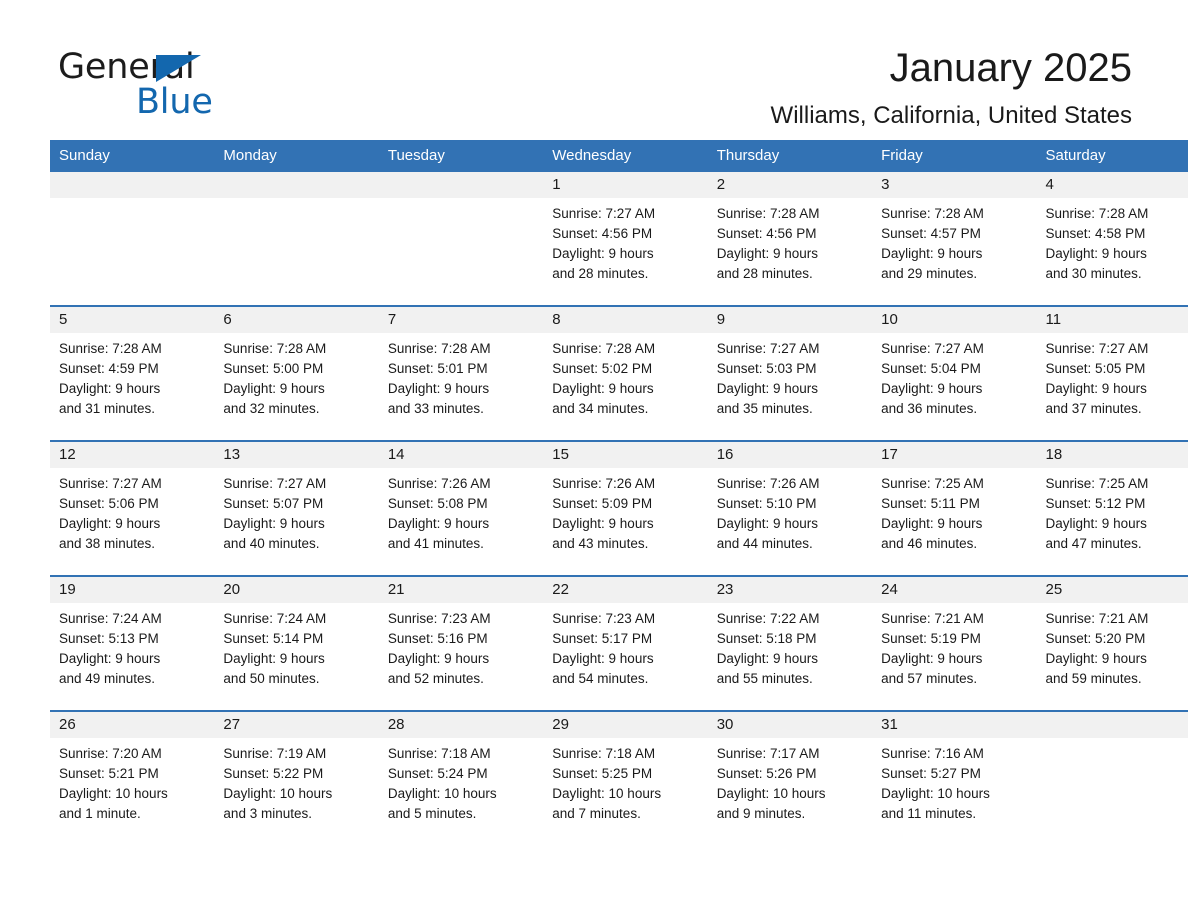 The image size is (1188, 918). Describe the element at coordinates (600, 408) in the screenshot. I see `daylight-text-line2: and 34 minutes.` at that location.